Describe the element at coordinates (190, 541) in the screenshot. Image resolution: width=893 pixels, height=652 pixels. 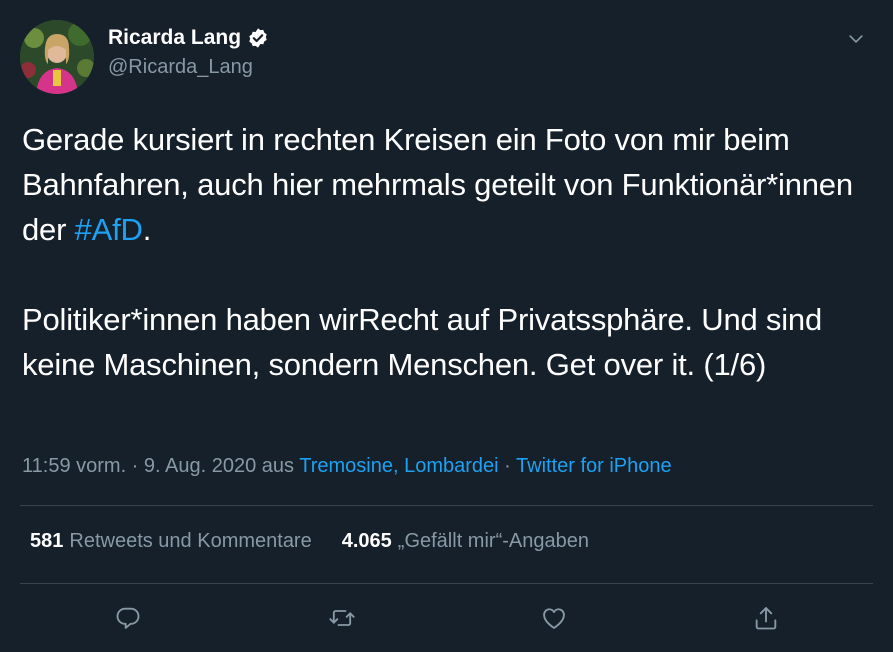
I see `retweets-label: Retweets und Kommentare` at that location.